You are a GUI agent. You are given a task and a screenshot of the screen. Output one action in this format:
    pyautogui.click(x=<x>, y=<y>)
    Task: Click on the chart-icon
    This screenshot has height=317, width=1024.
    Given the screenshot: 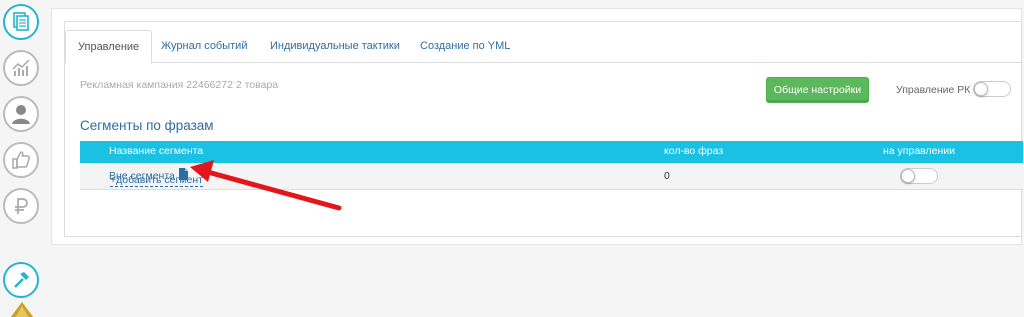 What is the action you would take?
    pyautogui.click(x=21, y=68)
    